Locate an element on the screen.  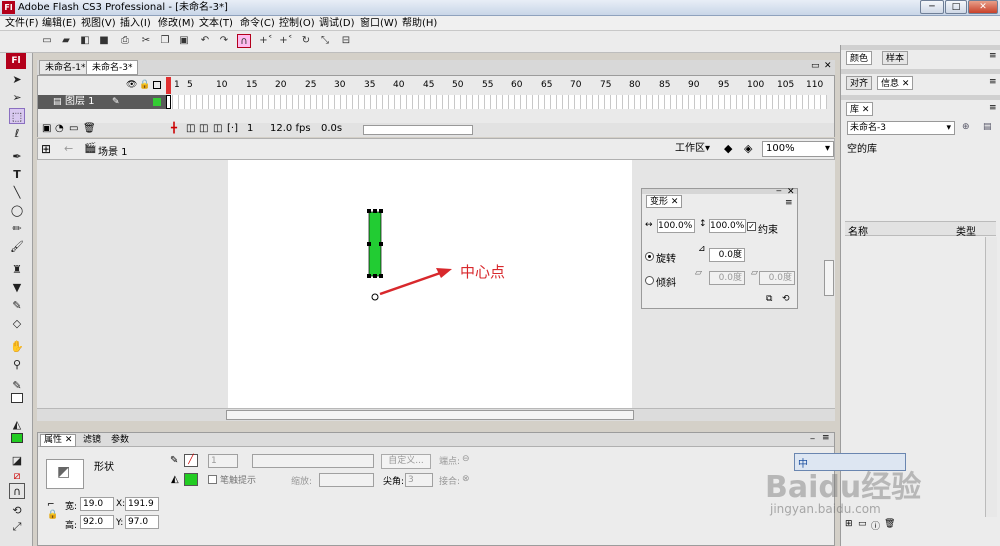
tab-filters: 滤镜 is located at coordinates (92, 440).